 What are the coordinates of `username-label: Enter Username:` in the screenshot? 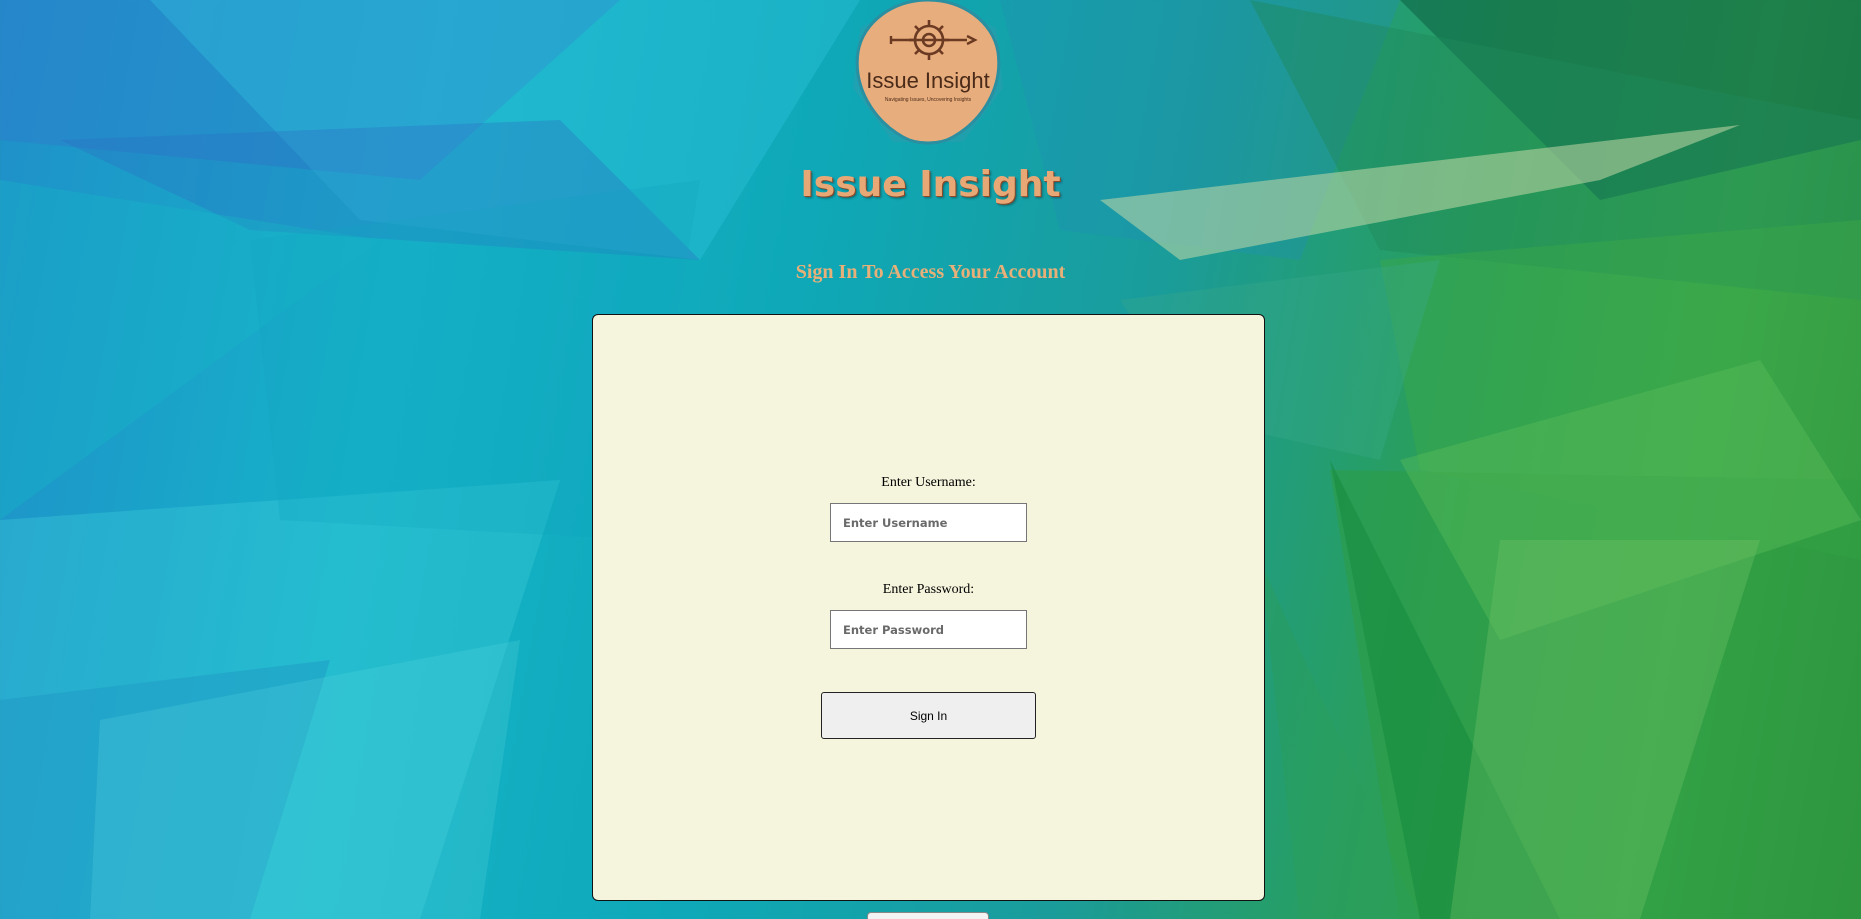 It's located at (928, 482).